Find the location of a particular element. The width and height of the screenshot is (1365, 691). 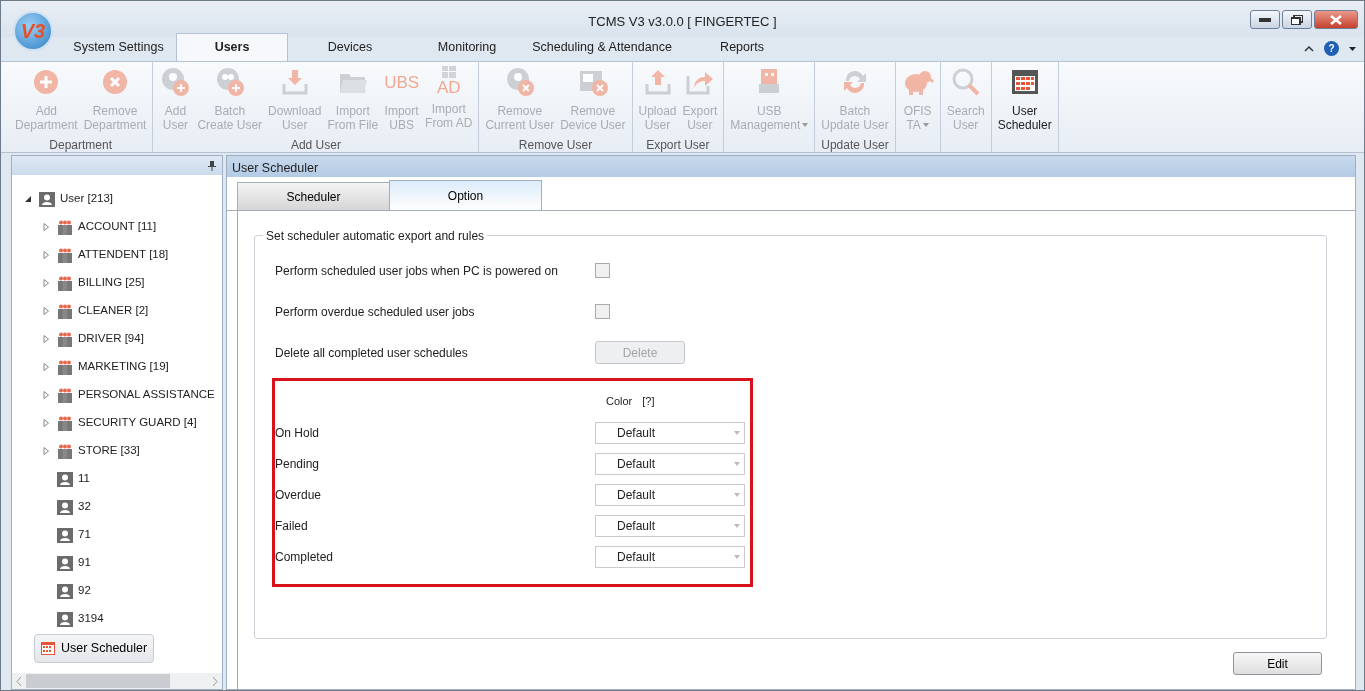

group-label: Add User is located at coordinates (315, 144).